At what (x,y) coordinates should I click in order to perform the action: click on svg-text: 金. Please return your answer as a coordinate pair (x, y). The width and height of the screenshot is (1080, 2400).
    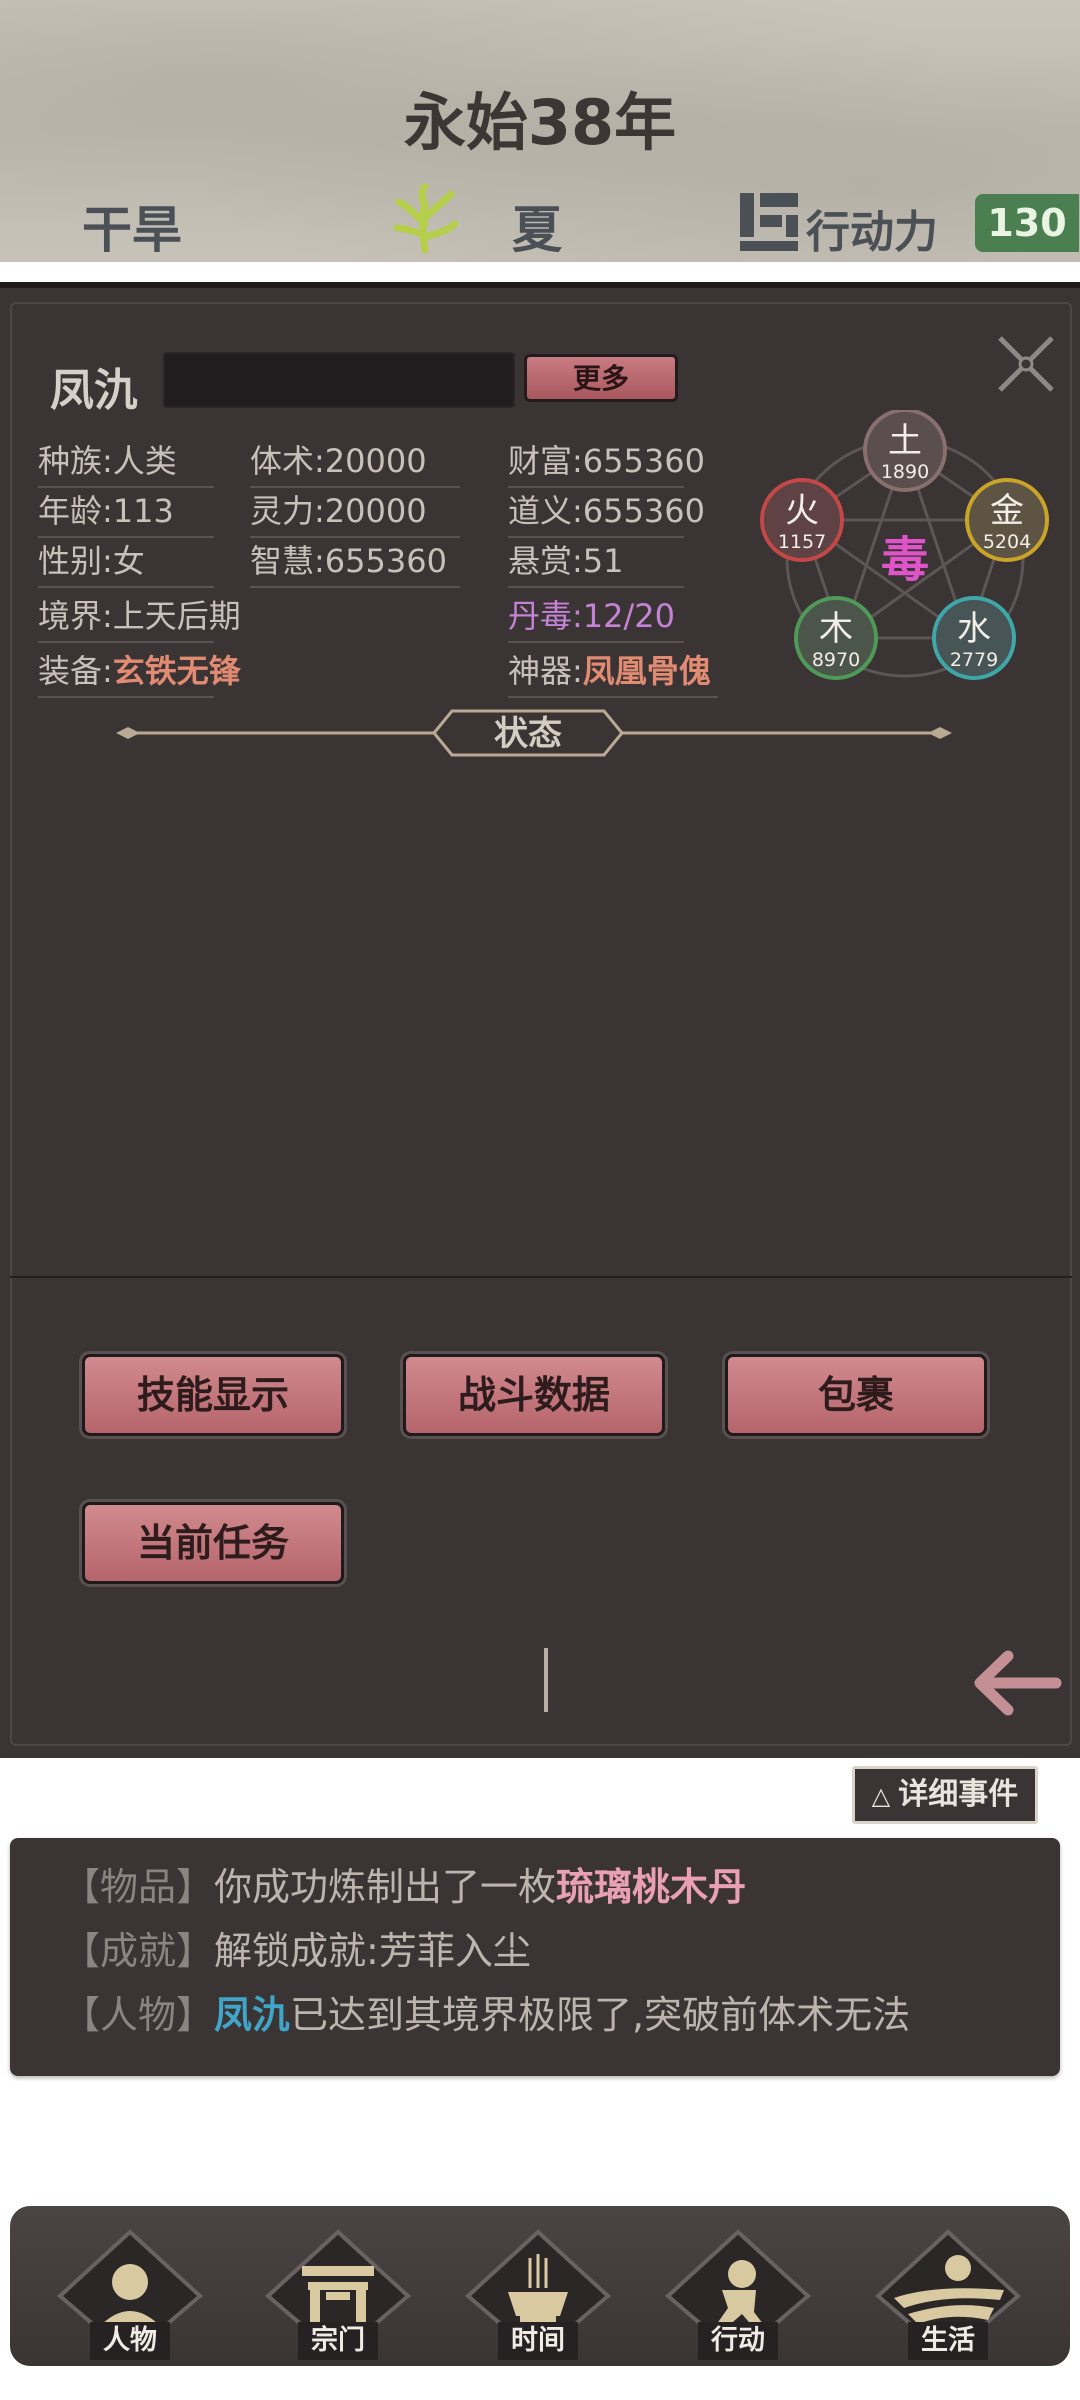
    Looking at the image, I should click on (1007, 511).